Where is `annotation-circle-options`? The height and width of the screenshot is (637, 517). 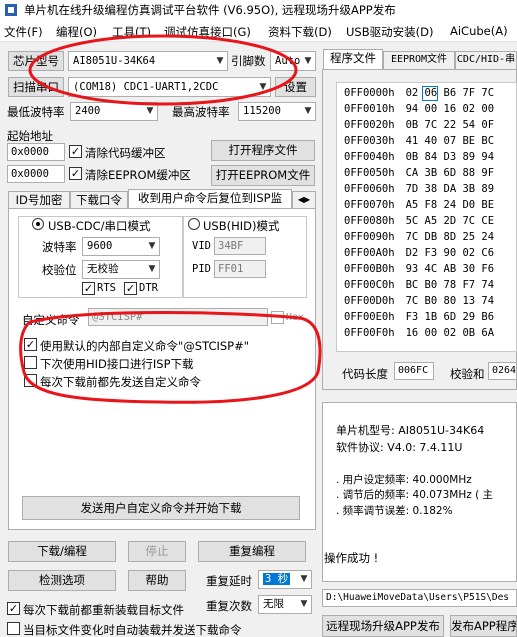
annotation-circle-options is located at coordinates (170, 357).